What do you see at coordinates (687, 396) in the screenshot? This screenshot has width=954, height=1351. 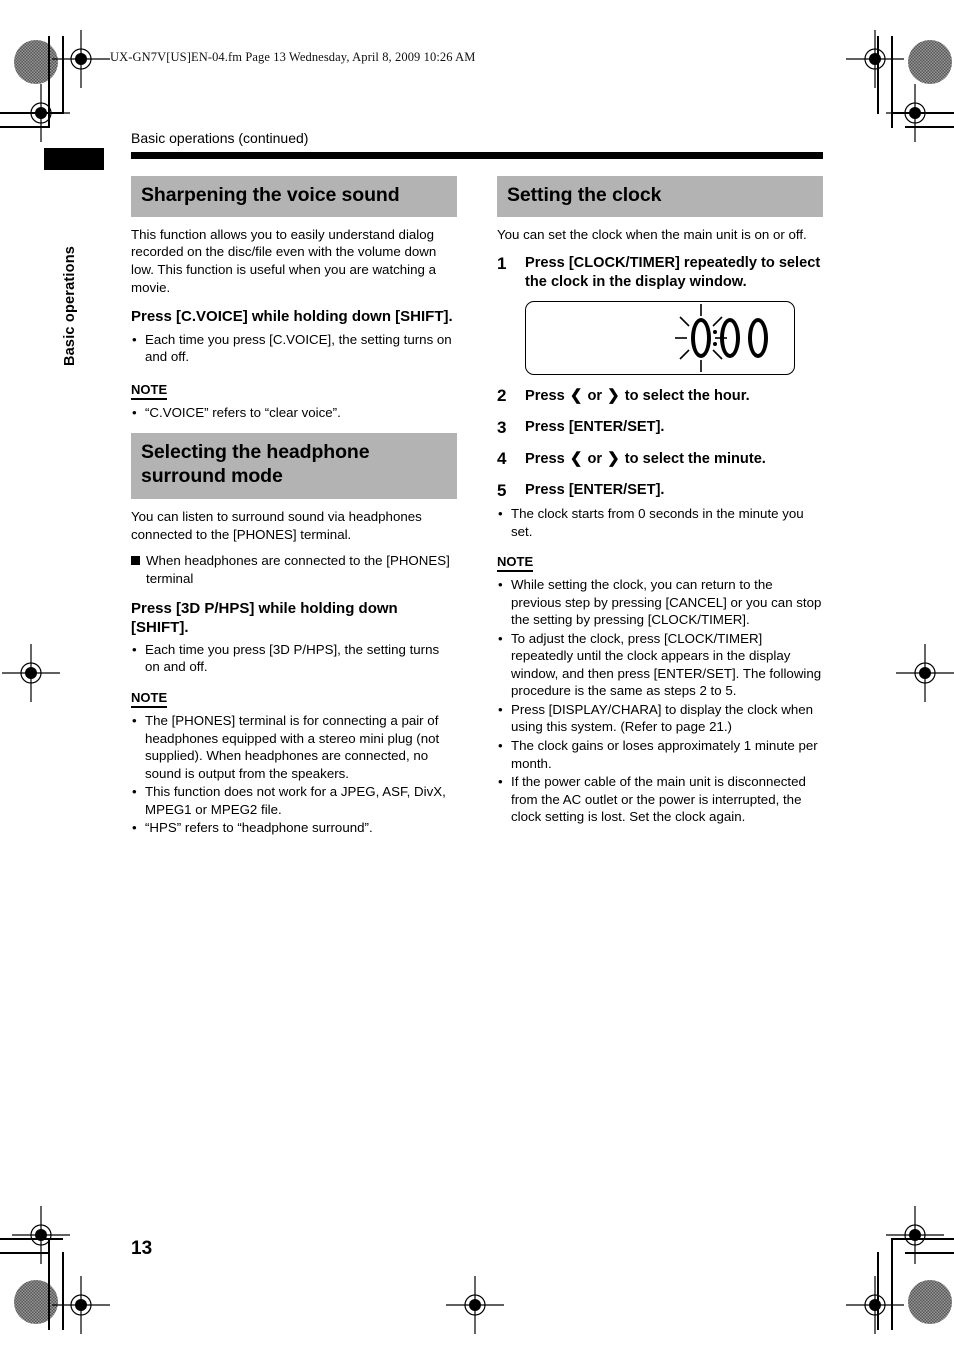 I see `step-text-after: to select the hour.` at bounding box center [687, 396].